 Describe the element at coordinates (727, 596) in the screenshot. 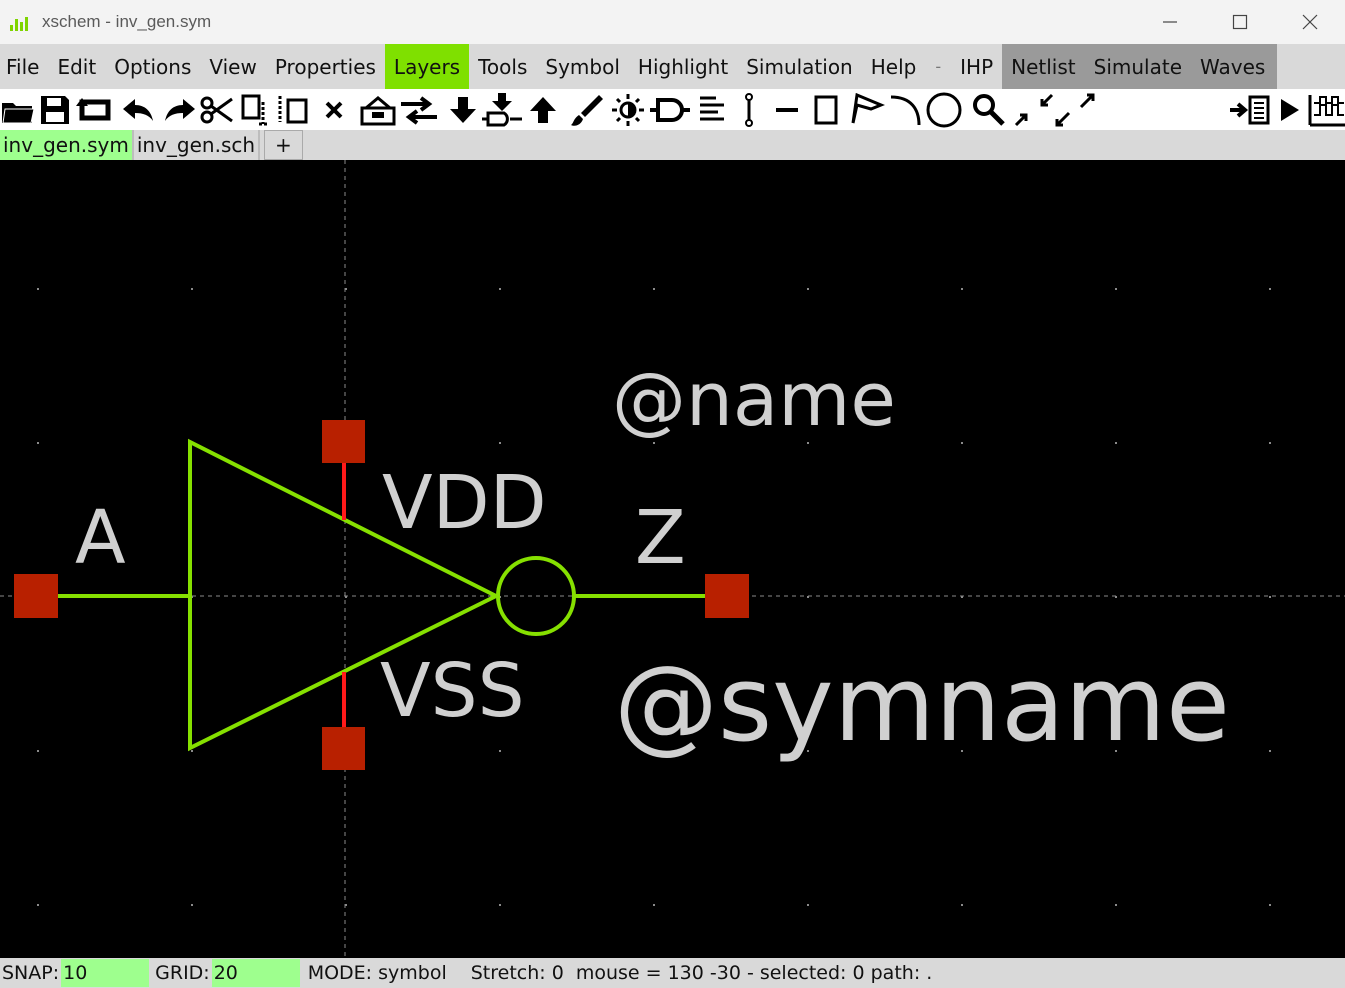

I see `pin-z-box` at that location.